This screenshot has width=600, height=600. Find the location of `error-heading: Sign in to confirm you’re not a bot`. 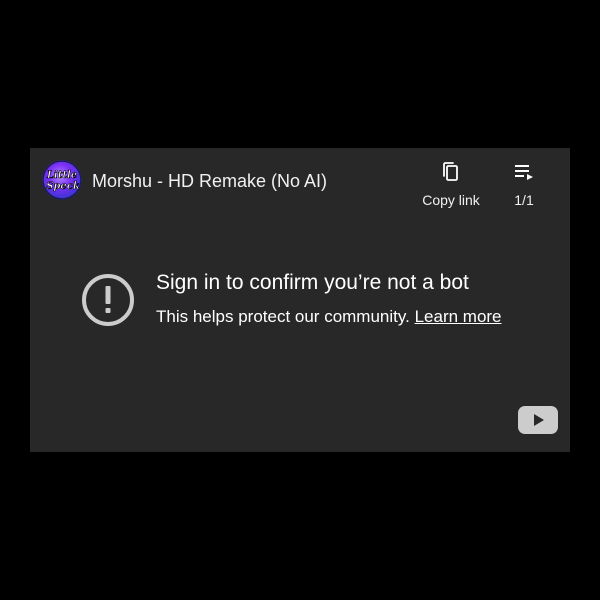

error-heading: Sign in to confirm you’re not a bot is located at coordinates (312, 282).